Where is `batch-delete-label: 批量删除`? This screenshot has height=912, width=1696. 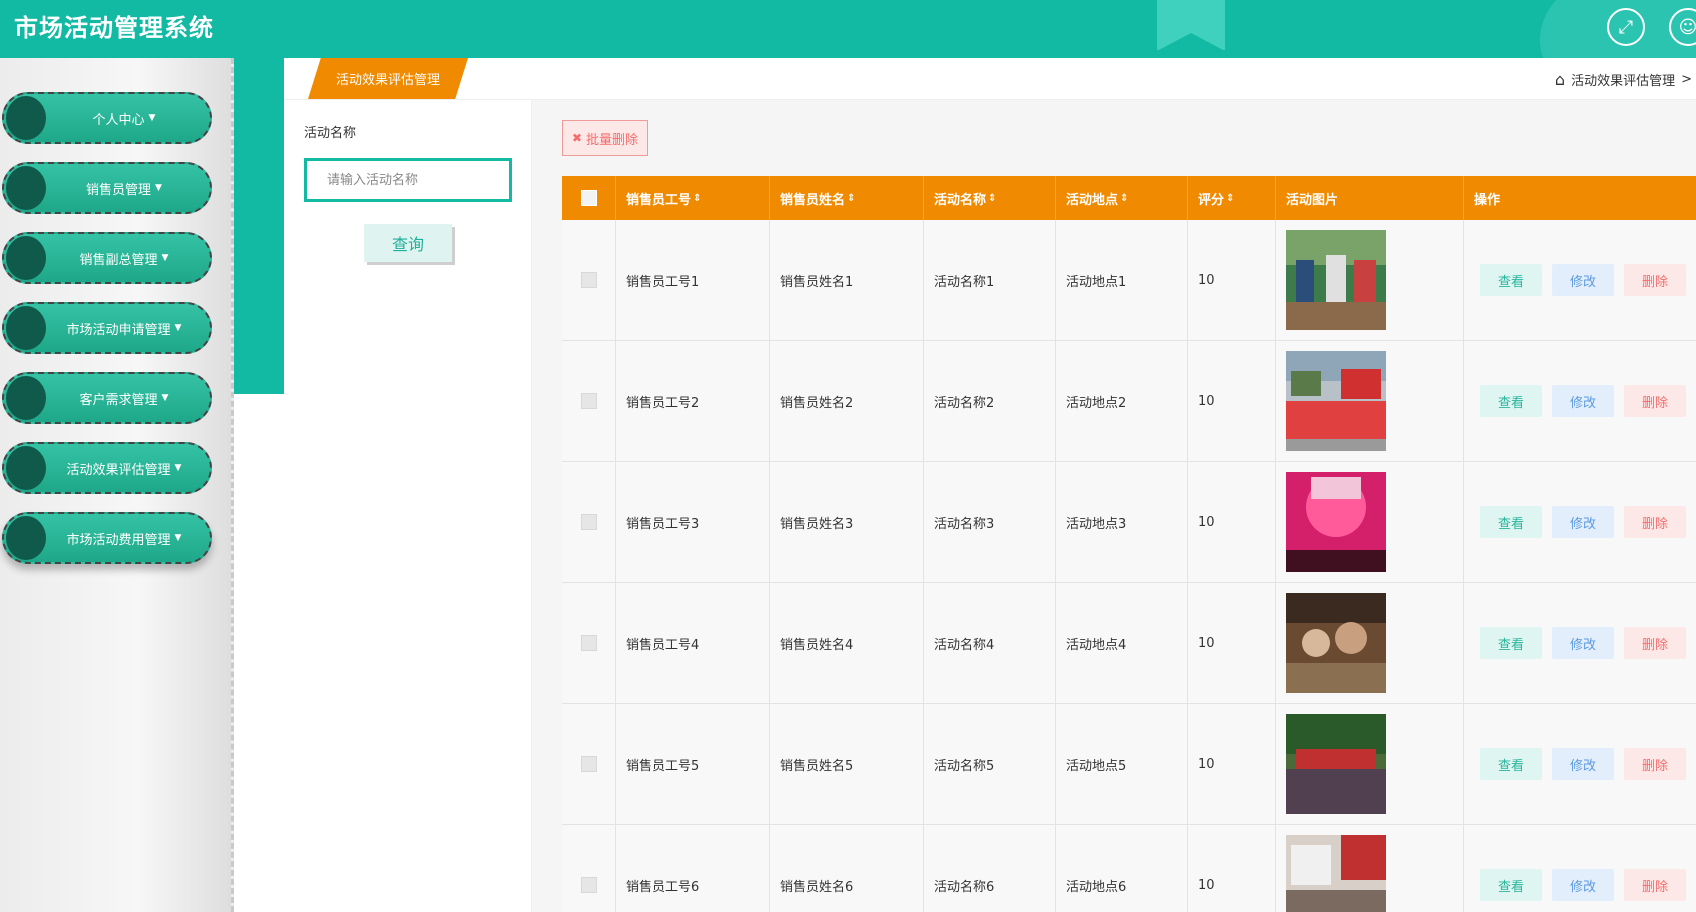
batch-delete-label: 批量删除 is located at coordinates (612, 140).